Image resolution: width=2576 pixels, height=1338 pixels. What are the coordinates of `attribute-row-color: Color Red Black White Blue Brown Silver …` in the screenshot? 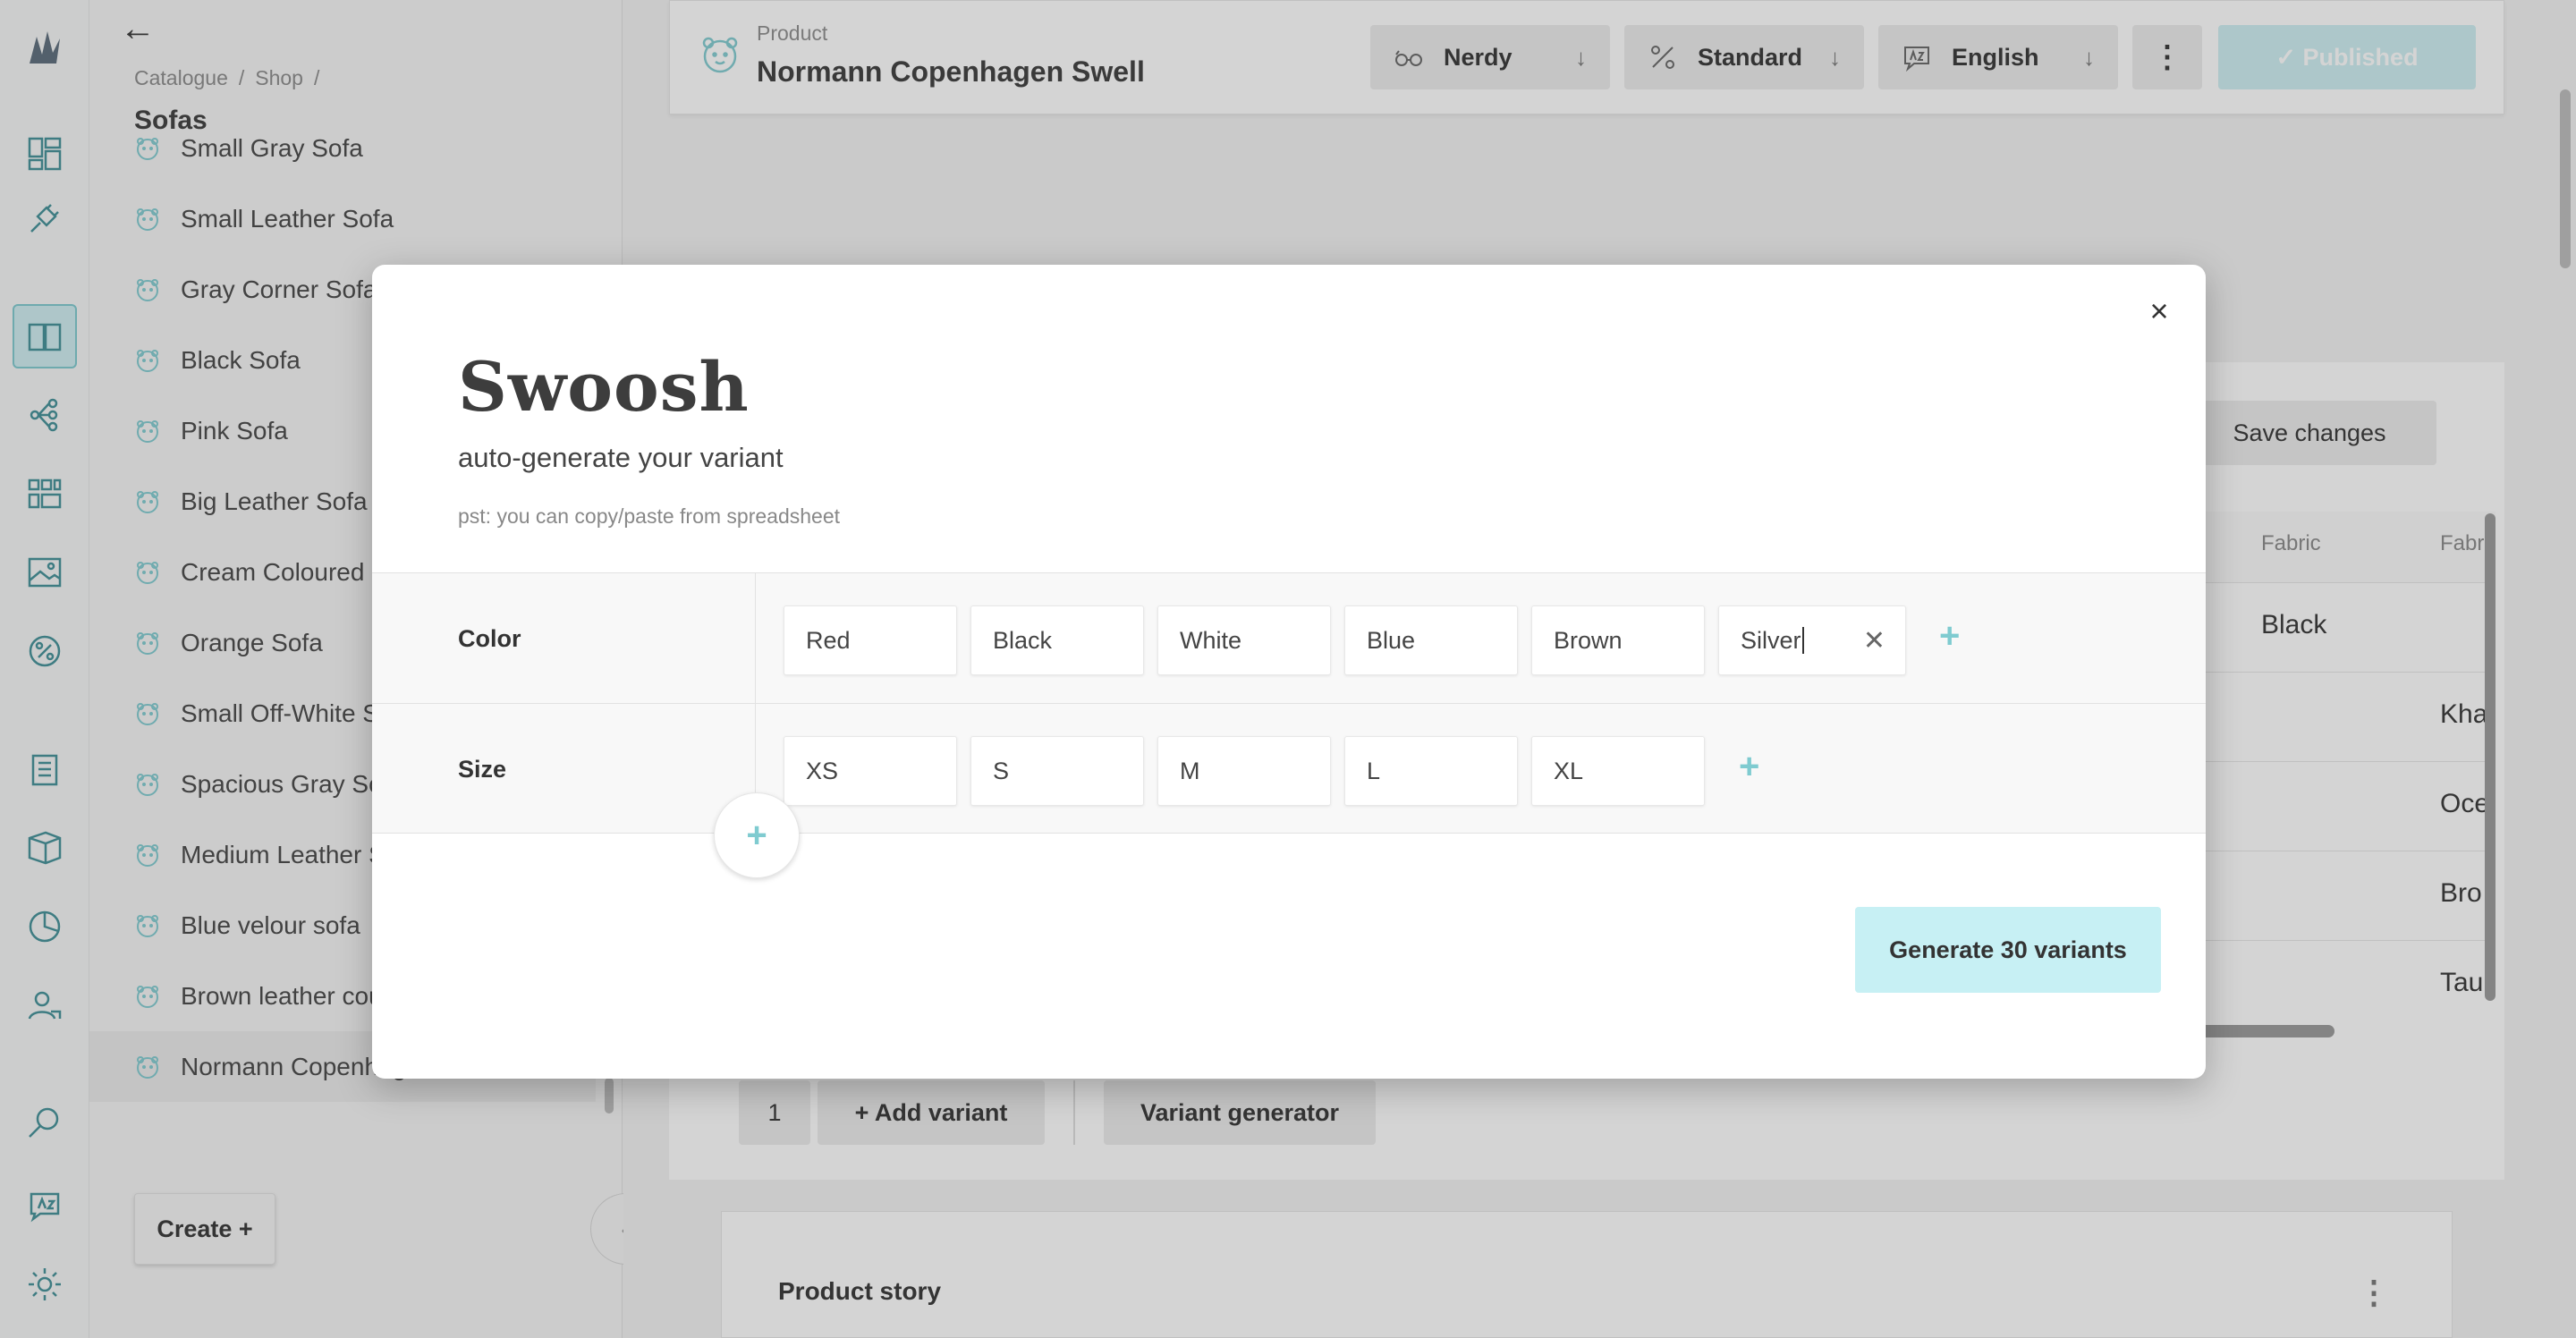 It's located at (1289, 638).